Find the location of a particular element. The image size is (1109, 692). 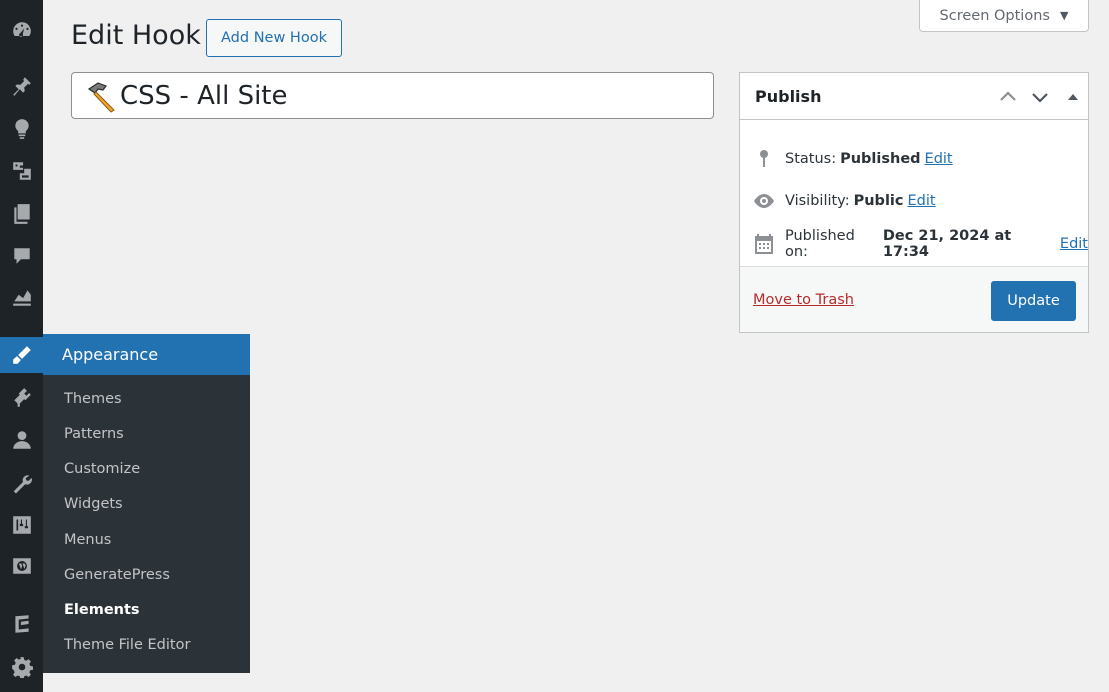

status-label: Status: is located at coordinates (811, 159).